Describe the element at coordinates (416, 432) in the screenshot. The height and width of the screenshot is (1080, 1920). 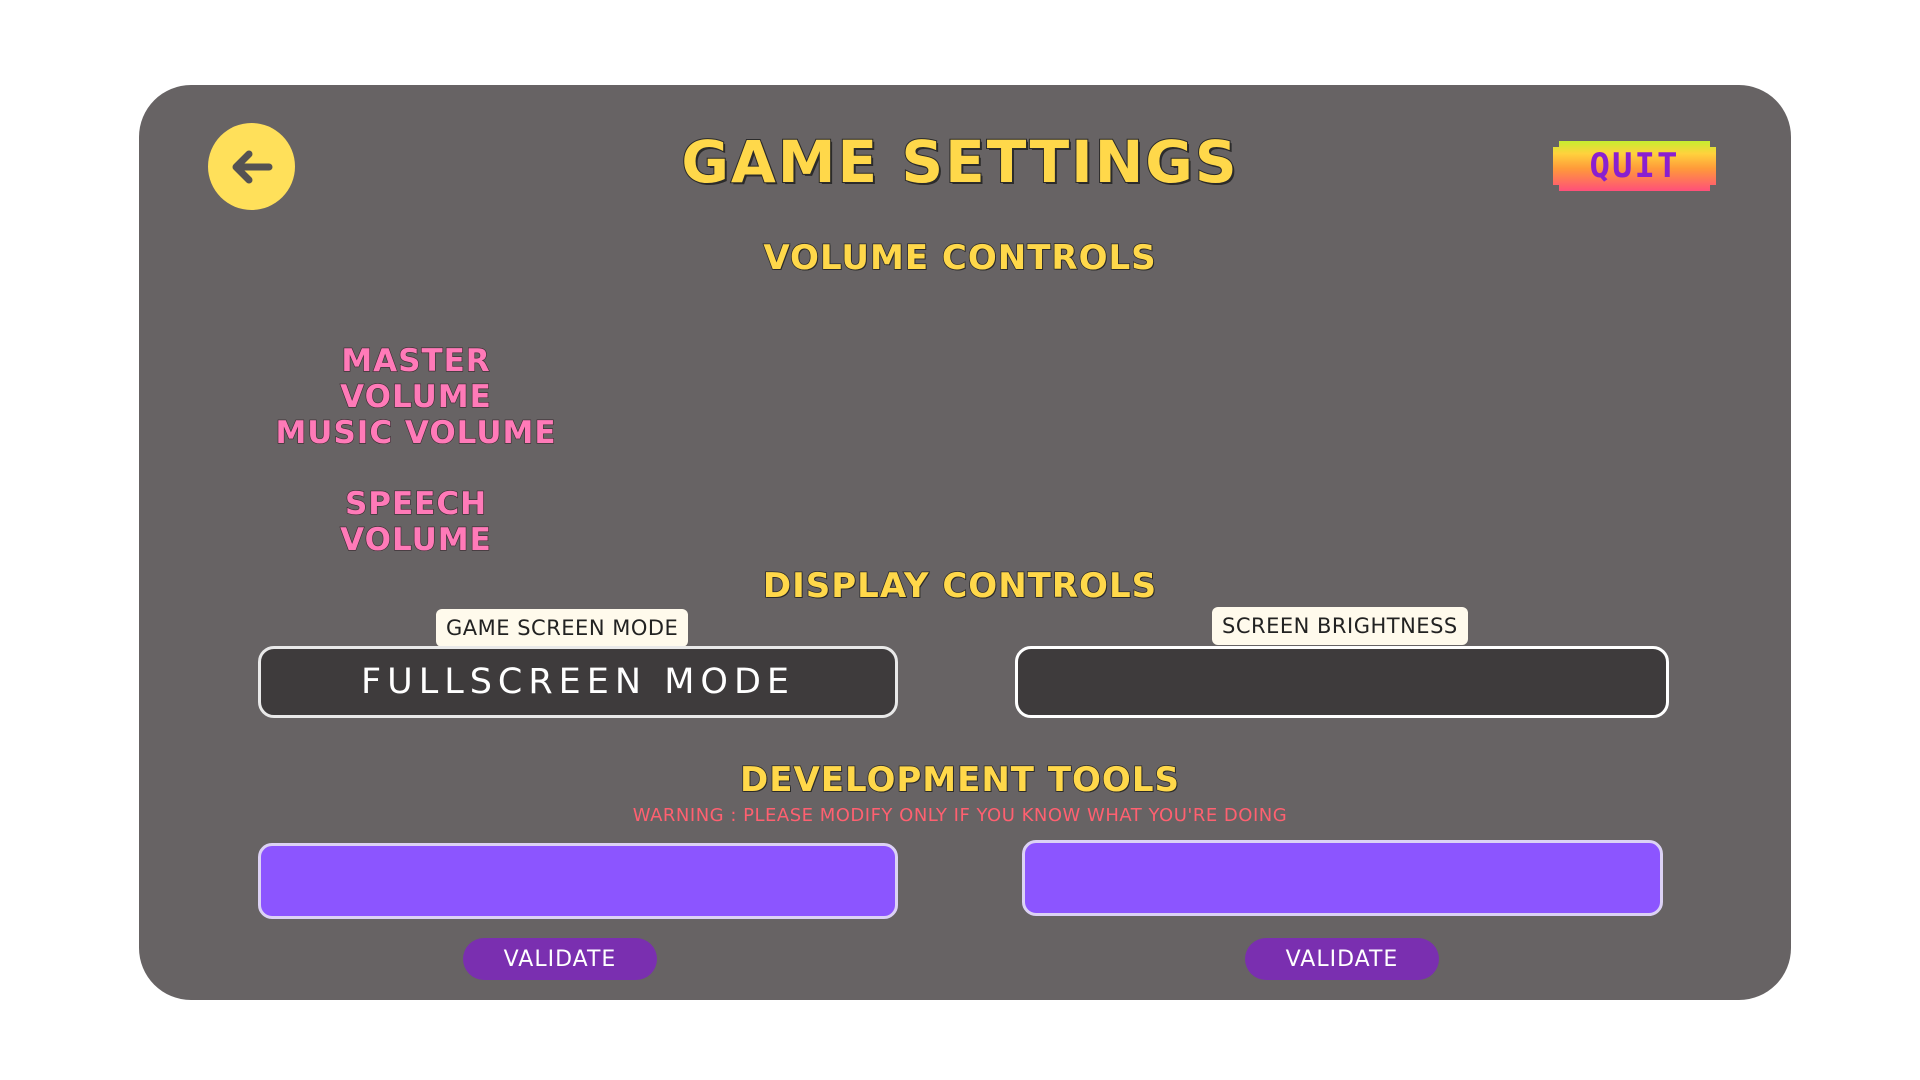
I see `music-volume-label: MUSIC VOLUME` at that location.